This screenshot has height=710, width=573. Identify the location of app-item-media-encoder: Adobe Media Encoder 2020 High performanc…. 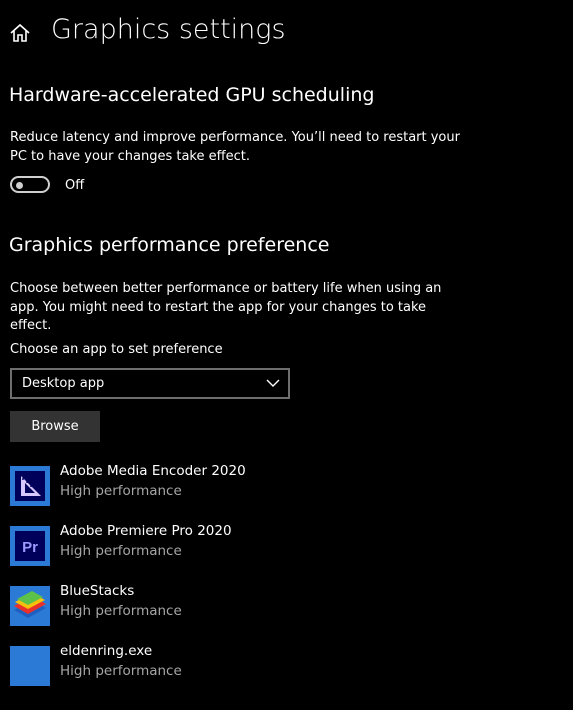
(210, 485).